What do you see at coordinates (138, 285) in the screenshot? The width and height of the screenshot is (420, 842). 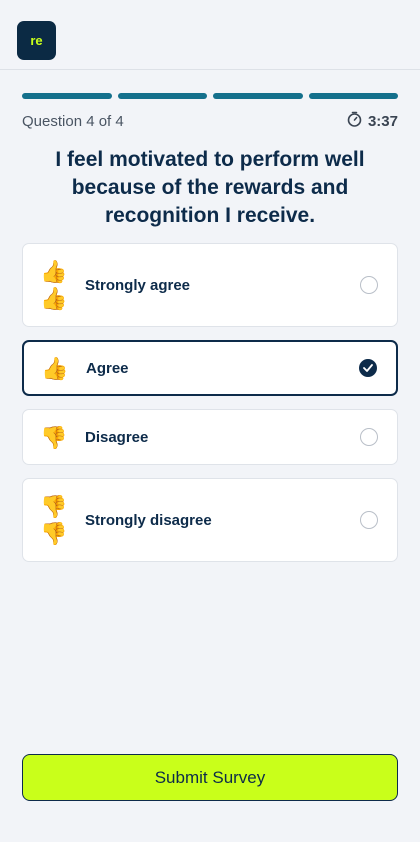 I see `option-label: Strongly agree` at bounding box center [138, 285].